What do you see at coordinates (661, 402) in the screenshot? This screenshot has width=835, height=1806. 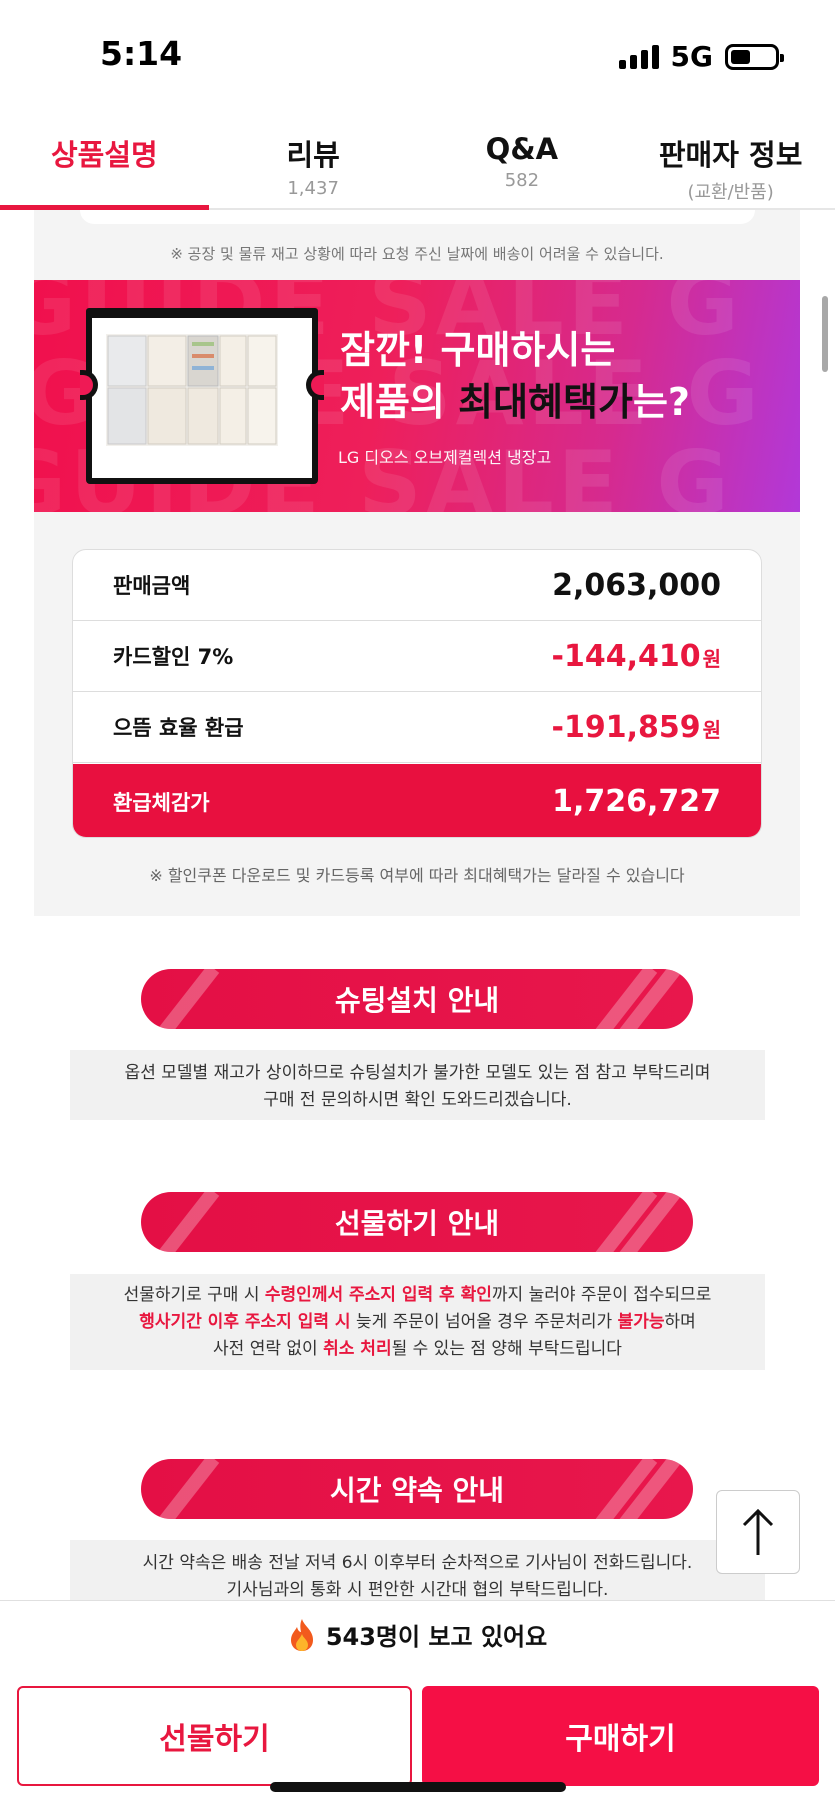 I see `banner-title-part: 는?` at bounding box center [661, 402].